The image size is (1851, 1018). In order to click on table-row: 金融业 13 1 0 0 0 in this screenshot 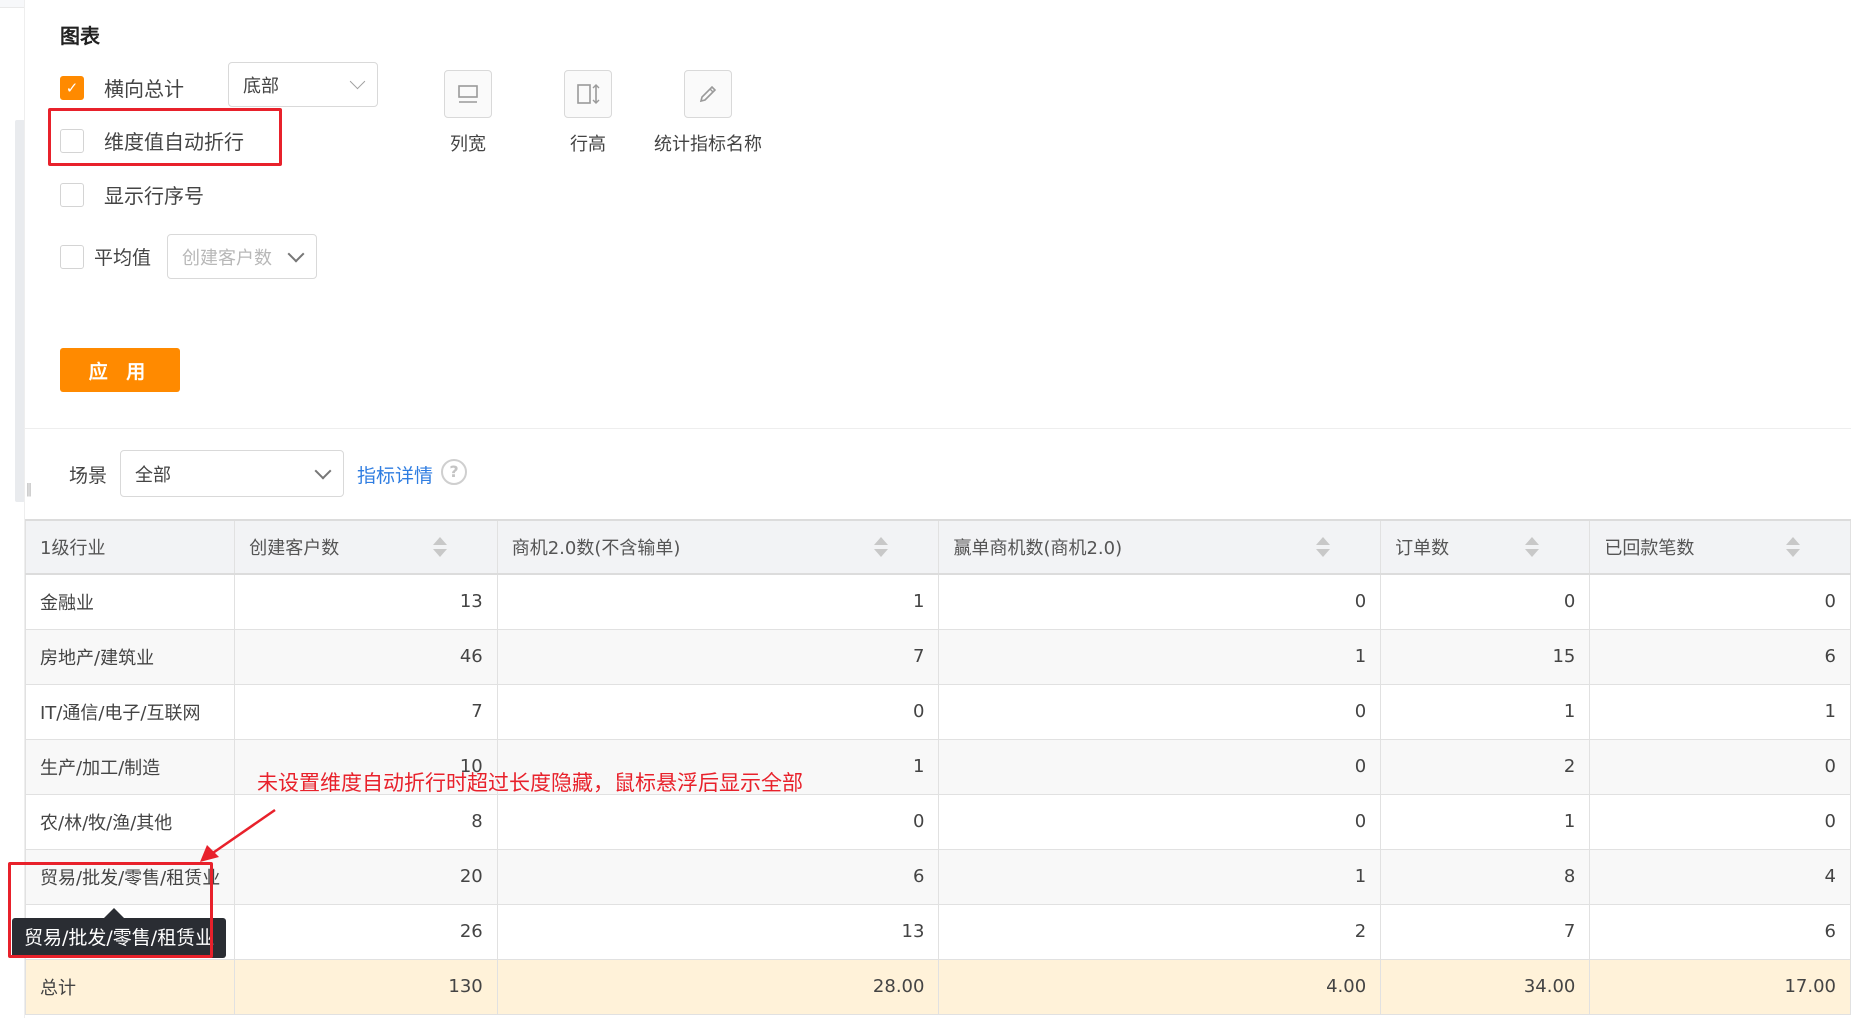, I will do `click(937, 601)`.